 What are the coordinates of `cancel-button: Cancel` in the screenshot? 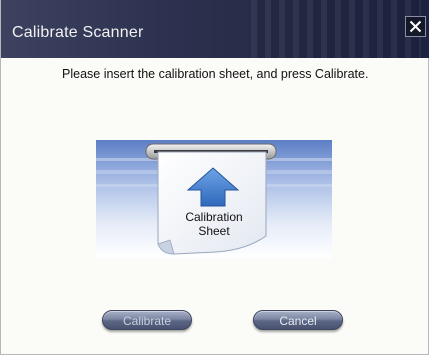 It's located at (298, 320).